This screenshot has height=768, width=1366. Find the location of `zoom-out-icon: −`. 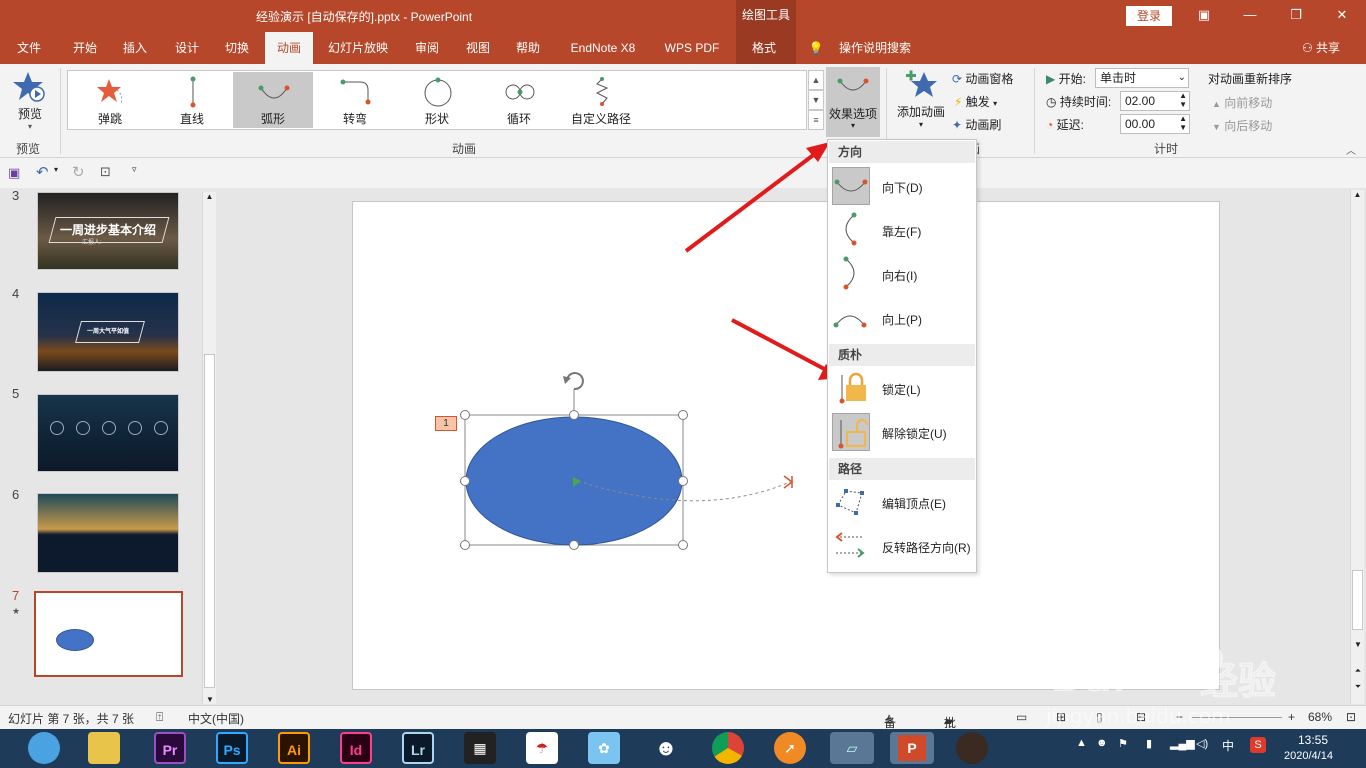

zoom-out-icon: − is located at coordinates (1179, 717).